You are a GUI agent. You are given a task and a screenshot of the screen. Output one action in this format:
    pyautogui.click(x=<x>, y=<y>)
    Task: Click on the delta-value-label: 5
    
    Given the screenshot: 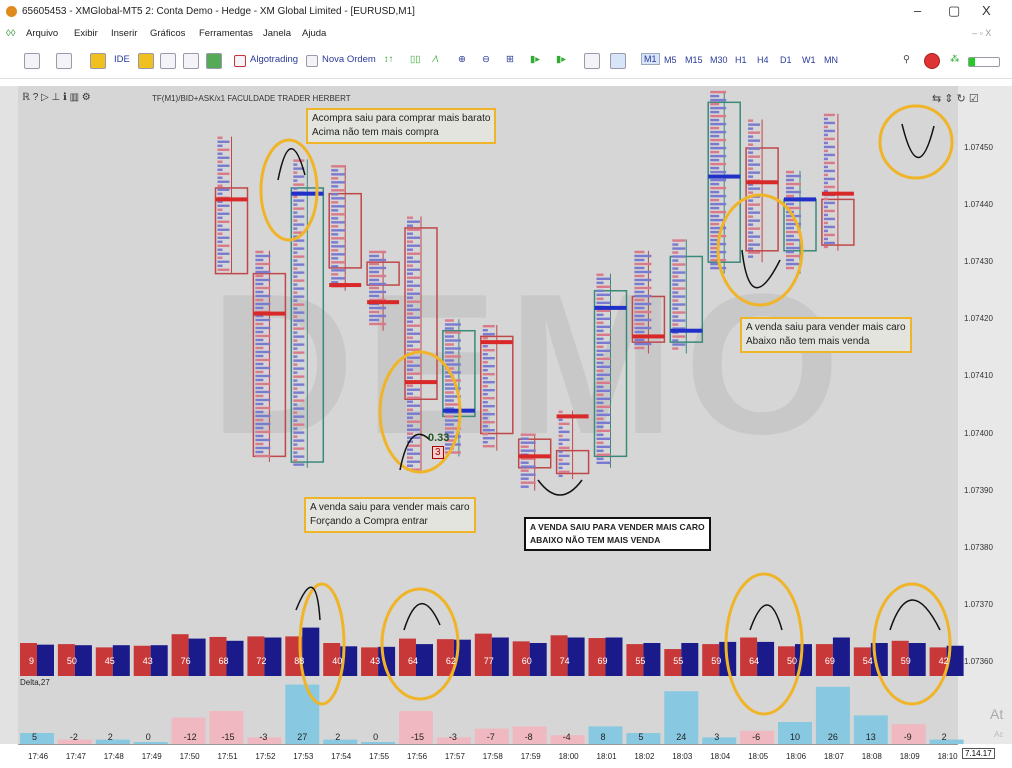 What is the action you would take?
    pyautogui.click(x=641, y=737)
    